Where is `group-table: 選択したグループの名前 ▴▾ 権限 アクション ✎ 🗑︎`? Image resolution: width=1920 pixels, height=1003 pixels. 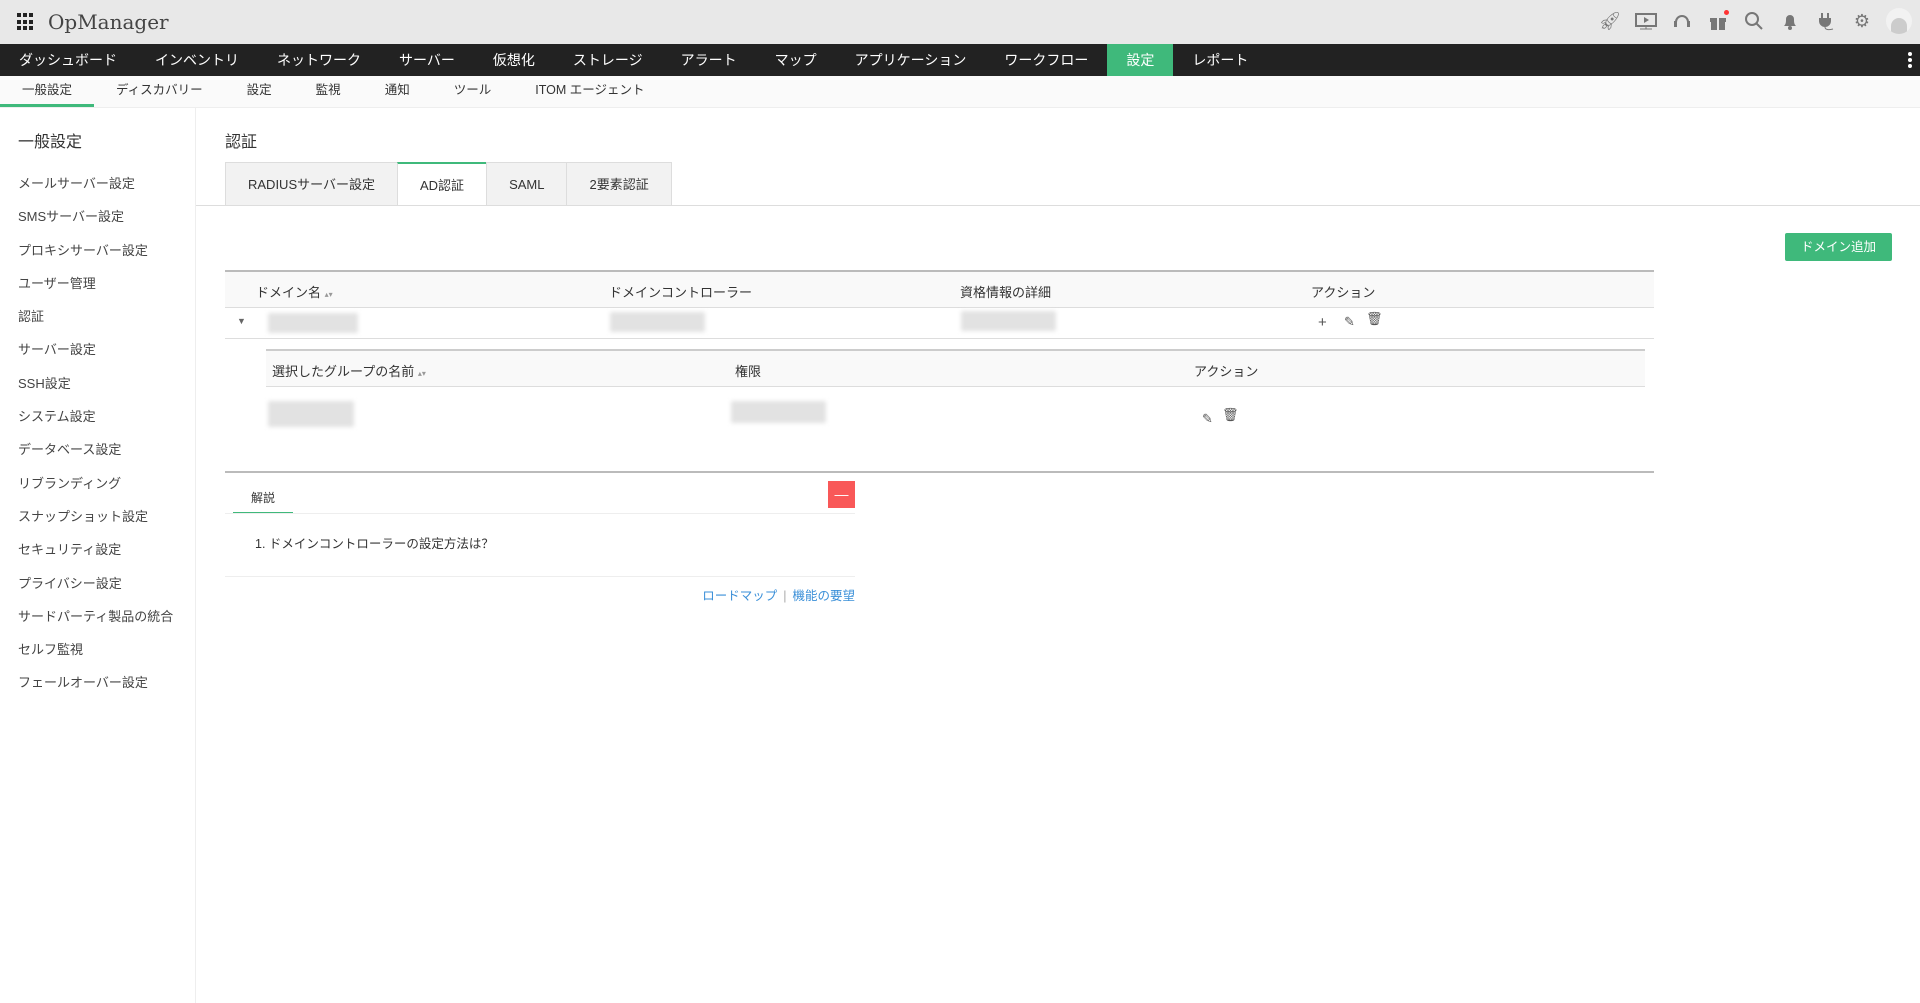 group-table: 選択したグループの名前 ▴▾ 権限 アクション ✎ 🗑︎ is located at coordinates (955, 396).